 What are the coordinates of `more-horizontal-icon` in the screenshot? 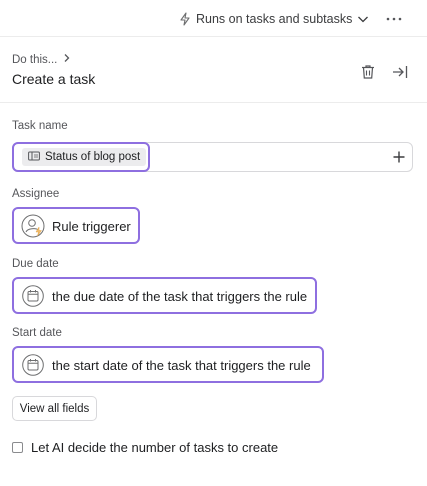 It's located at (394, 18).